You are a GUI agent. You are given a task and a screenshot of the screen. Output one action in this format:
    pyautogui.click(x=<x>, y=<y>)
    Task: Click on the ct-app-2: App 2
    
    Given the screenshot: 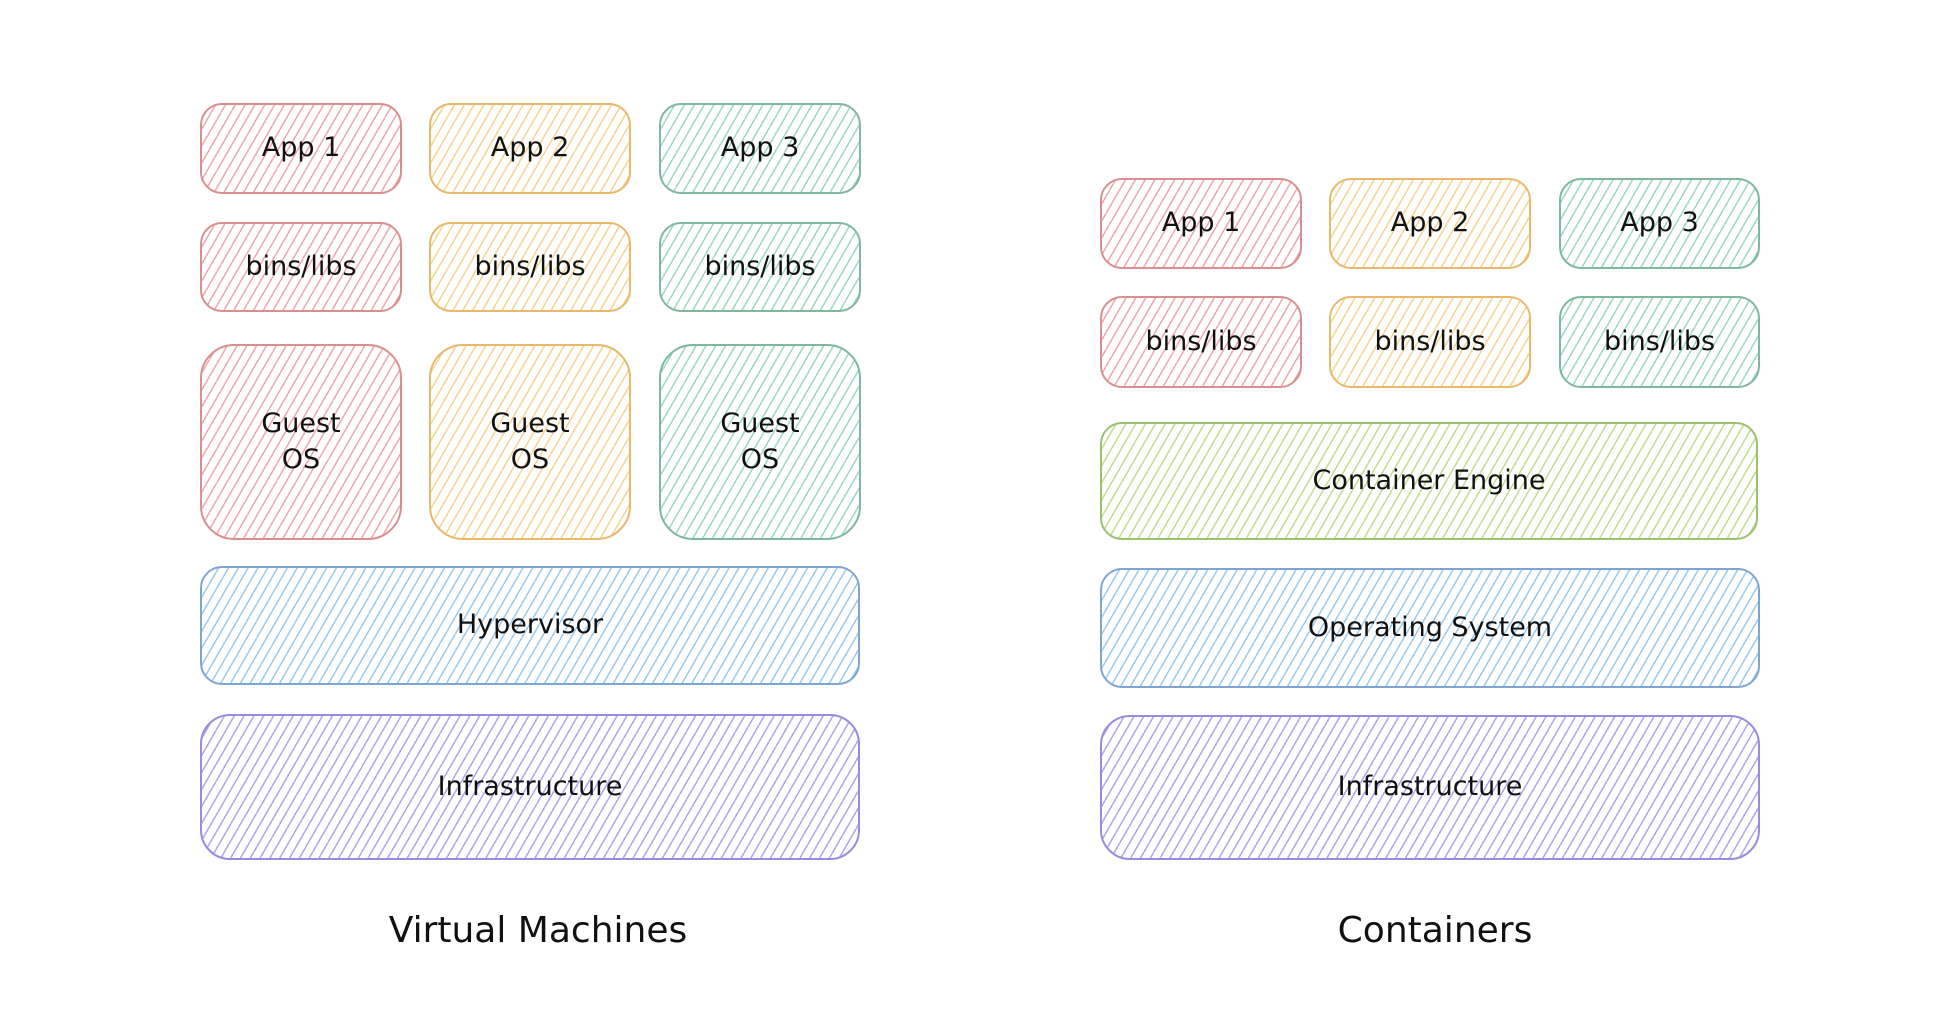 What is the action you would take?
    pyautogui.click(x=1430, y=223)
    